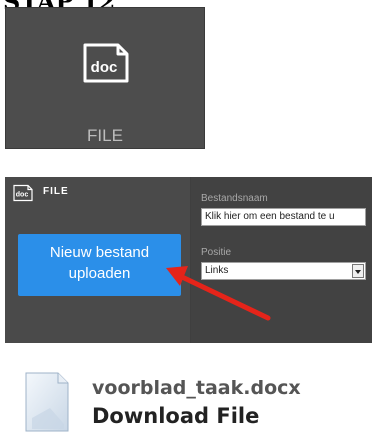 The image size is (373, 441). Describe the element at coordinates (216, 252) in the screenshot. I see `position-label: Positie` at that location.